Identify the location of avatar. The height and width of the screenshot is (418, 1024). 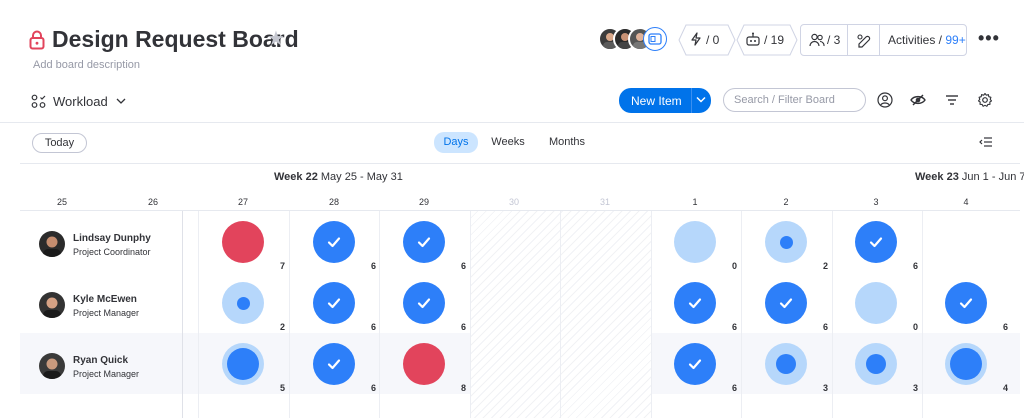
(52, 244).